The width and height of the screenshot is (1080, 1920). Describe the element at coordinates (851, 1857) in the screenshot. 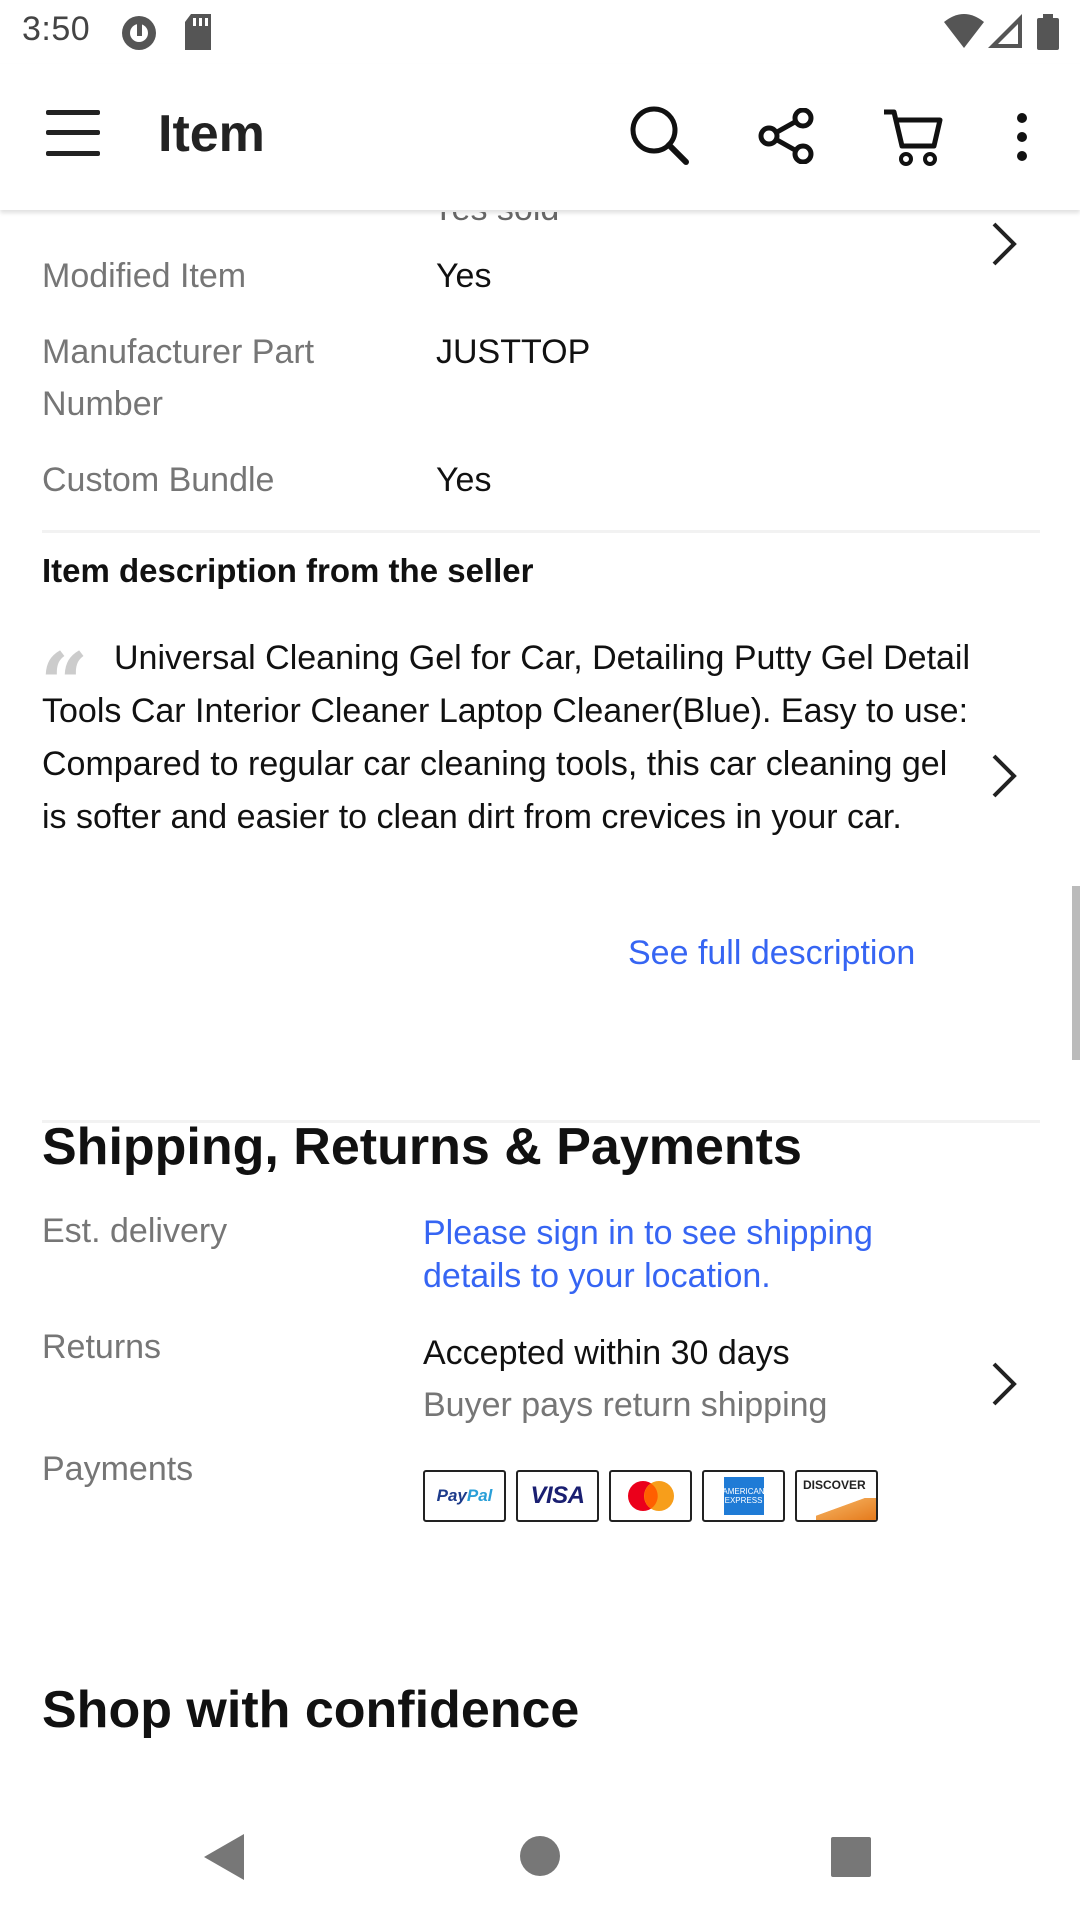

I see `recents-icon` at that location.